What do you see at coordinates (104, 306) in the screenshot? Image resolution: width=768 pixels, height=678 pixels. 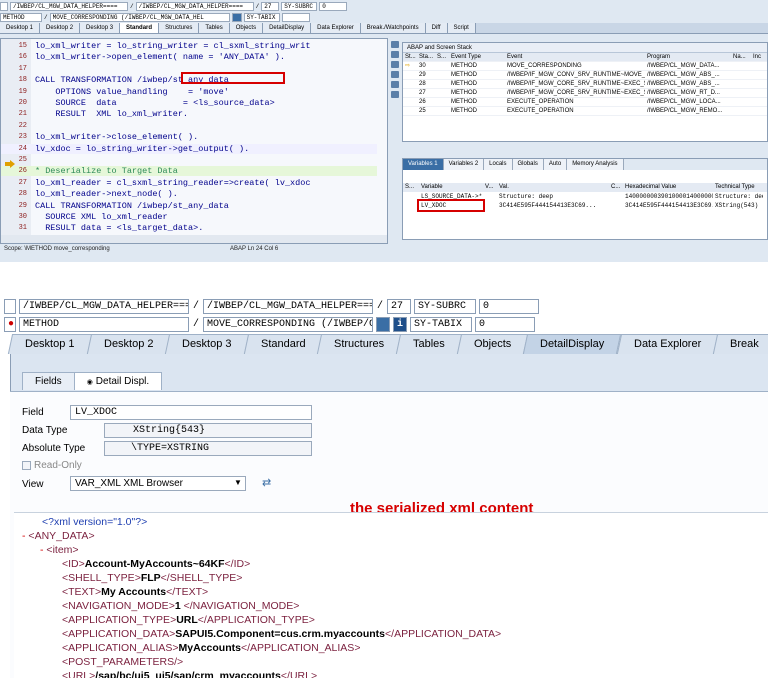 I see `program-field: /IWBEP/CL_MGW_DATA_HELPER====` at bounding box center [104, 306].